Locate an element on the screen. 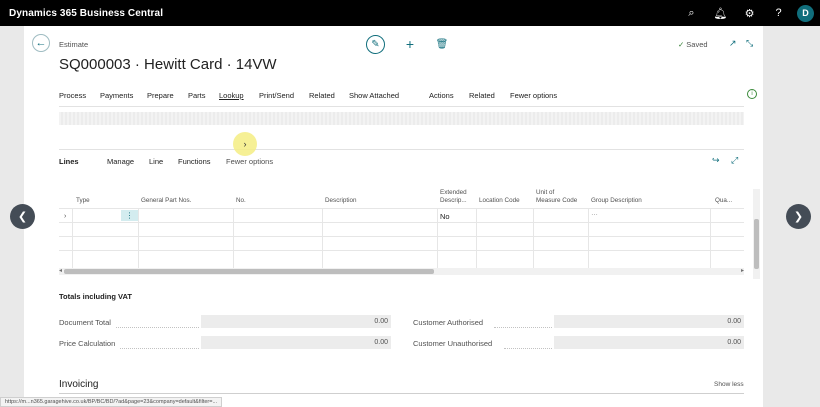 This screenshot has width=820, height=407. action-related-2: Related is located at coordinates (482, 95).